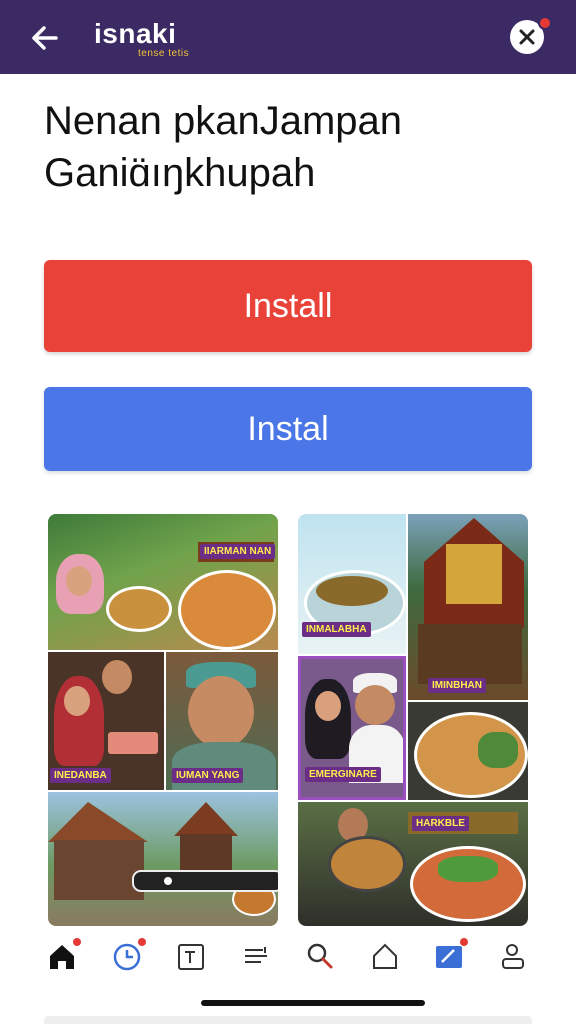 The width and height of the screenshot is (576, 1024). I want to click on gallery-tile-selfie: EMERGINARE, so click(352, 728).